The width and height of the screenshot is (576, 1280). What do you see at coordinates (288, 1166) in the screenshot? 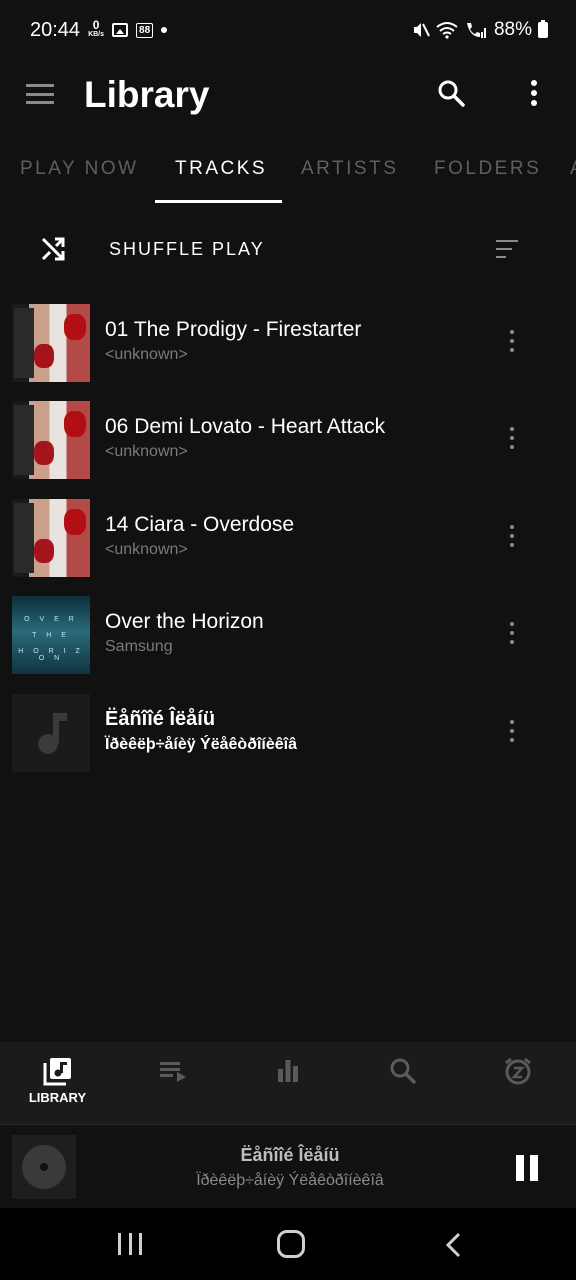
I see `mini-player: Ëåñîîé Îëåíü Ïðèêëþ÷åíèÿ Ýëåêòðîíèêîâ` at bounding box center [288, 1166].